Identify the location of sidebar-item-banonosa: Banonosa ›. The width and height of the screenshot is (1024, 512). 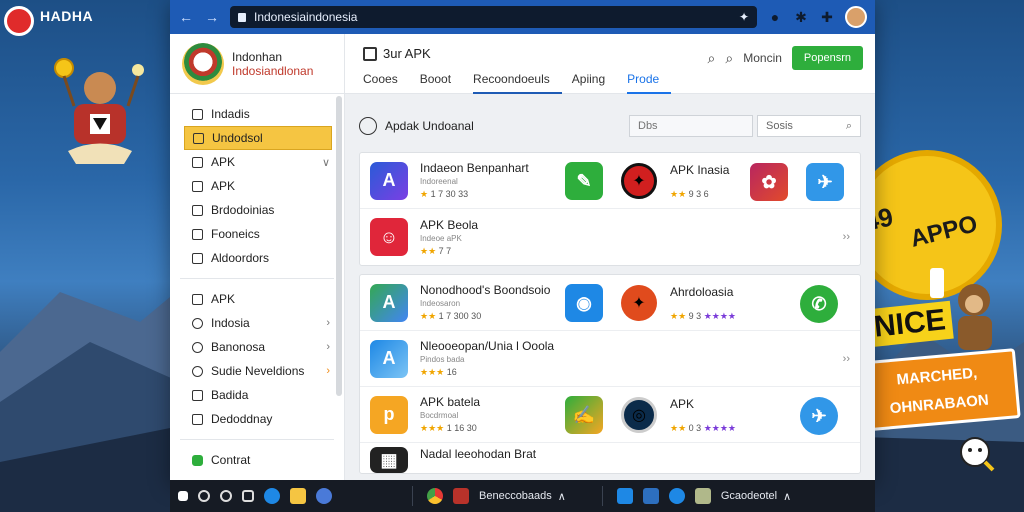
(257, 347).